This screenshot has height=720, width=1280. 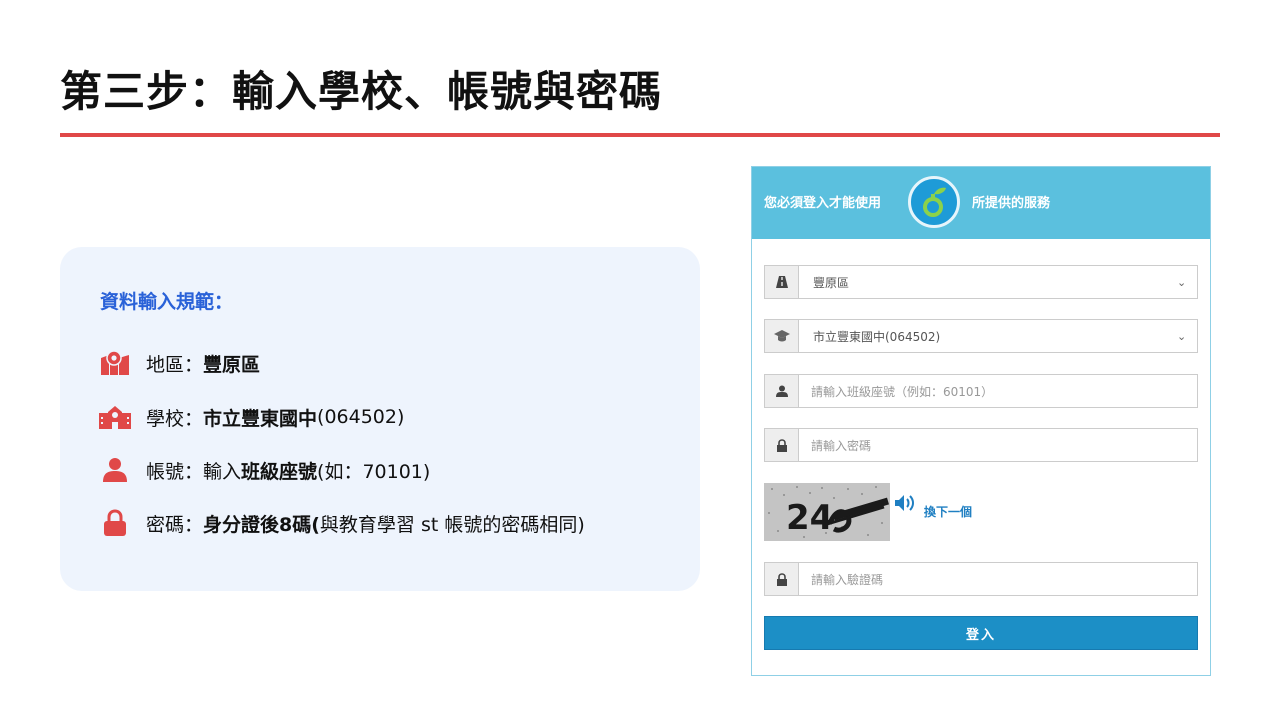 What do you see at coordinates (1011, 203) in the screenshot?
I see `header-text-right: 所提供的服務` at bounding box center [1011, 203].